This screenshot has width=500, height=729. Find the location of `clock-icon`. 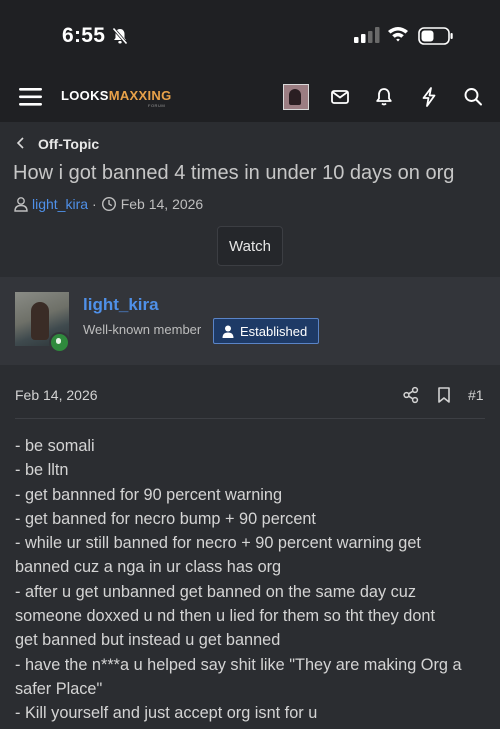

clock-icon is located at coordinates (108, 204).